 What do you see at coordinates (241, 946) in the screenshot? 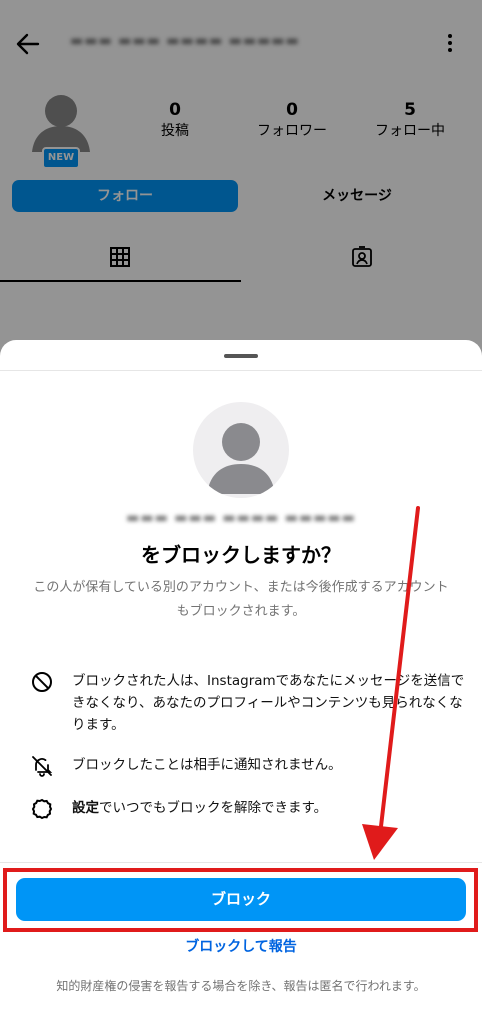
I see `block-and-report-link: ブロックして報告` at bounding box center [241, 946].